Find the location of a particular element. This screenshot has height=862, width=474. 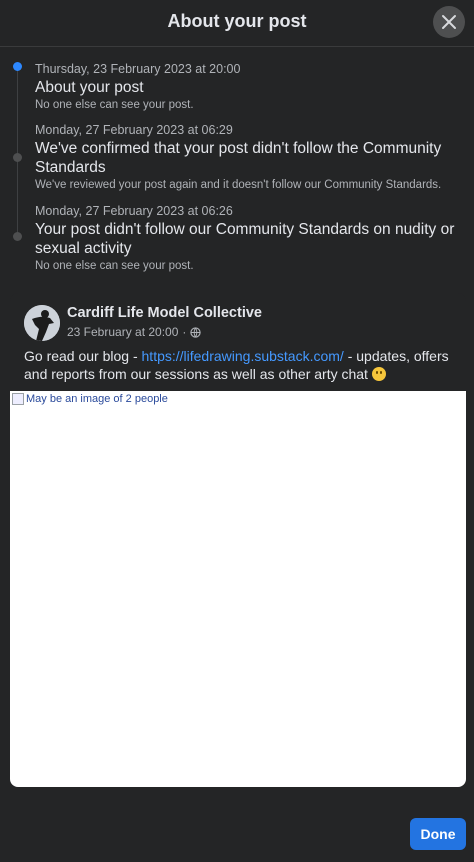

post-link: https://lifedrawing.substack.com/ is located at coordinates (243, 356).